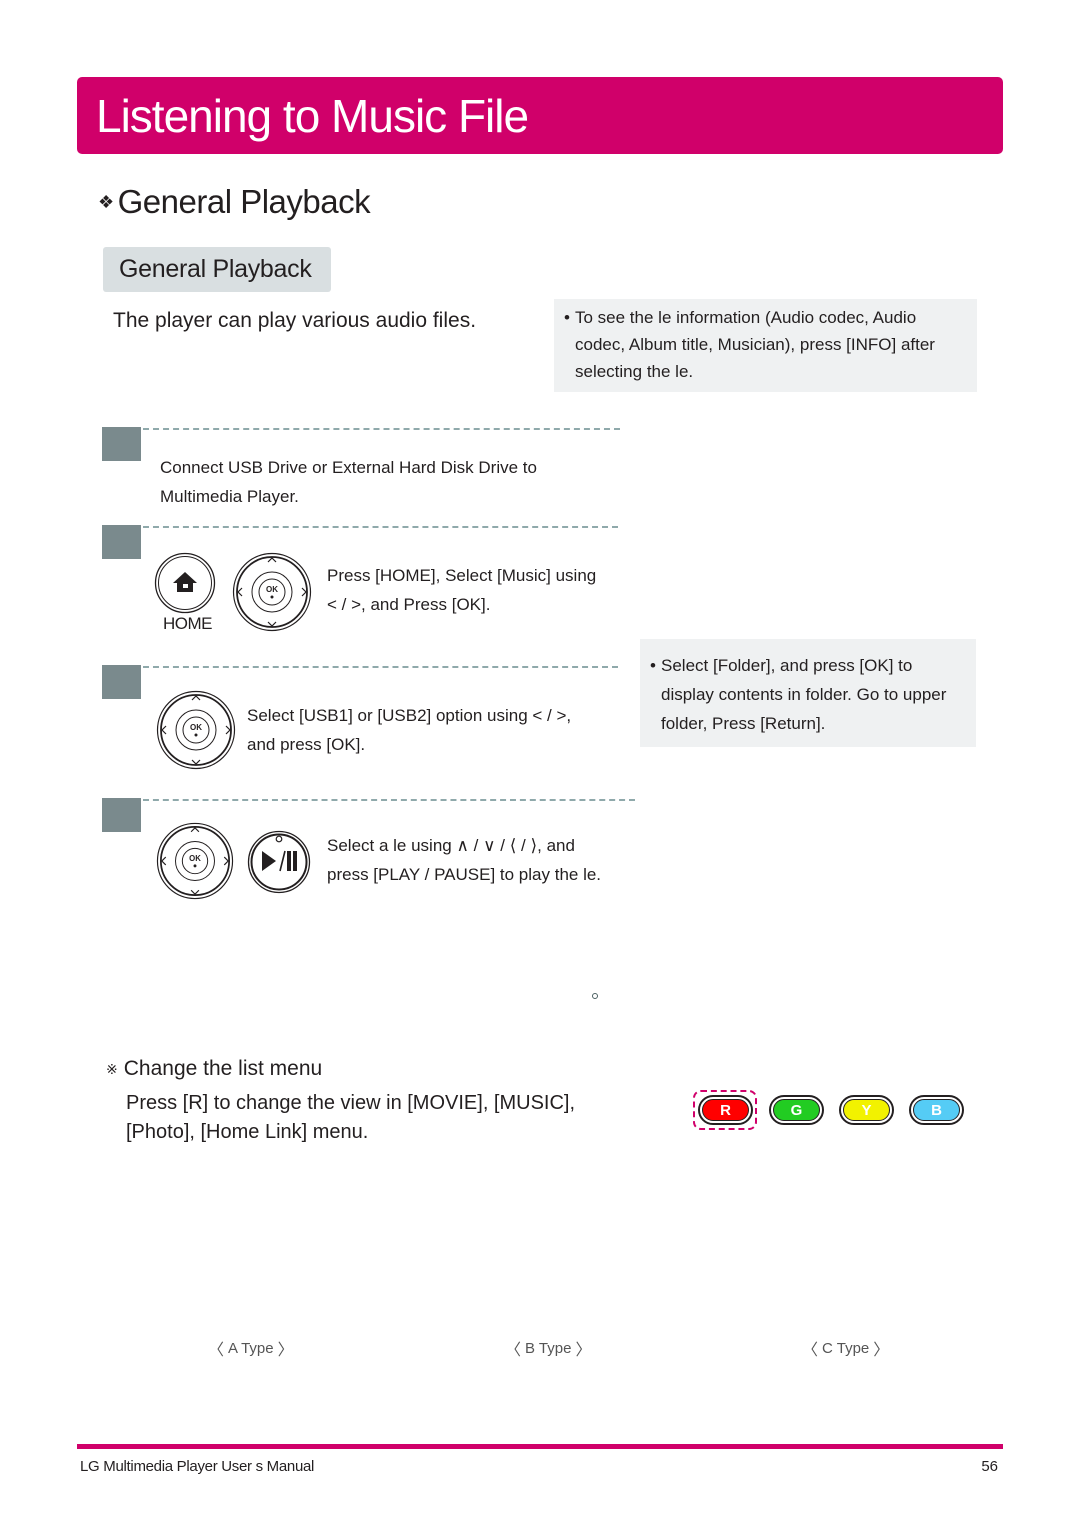  I want to click on green-g-button: G, so click(796, 1110).